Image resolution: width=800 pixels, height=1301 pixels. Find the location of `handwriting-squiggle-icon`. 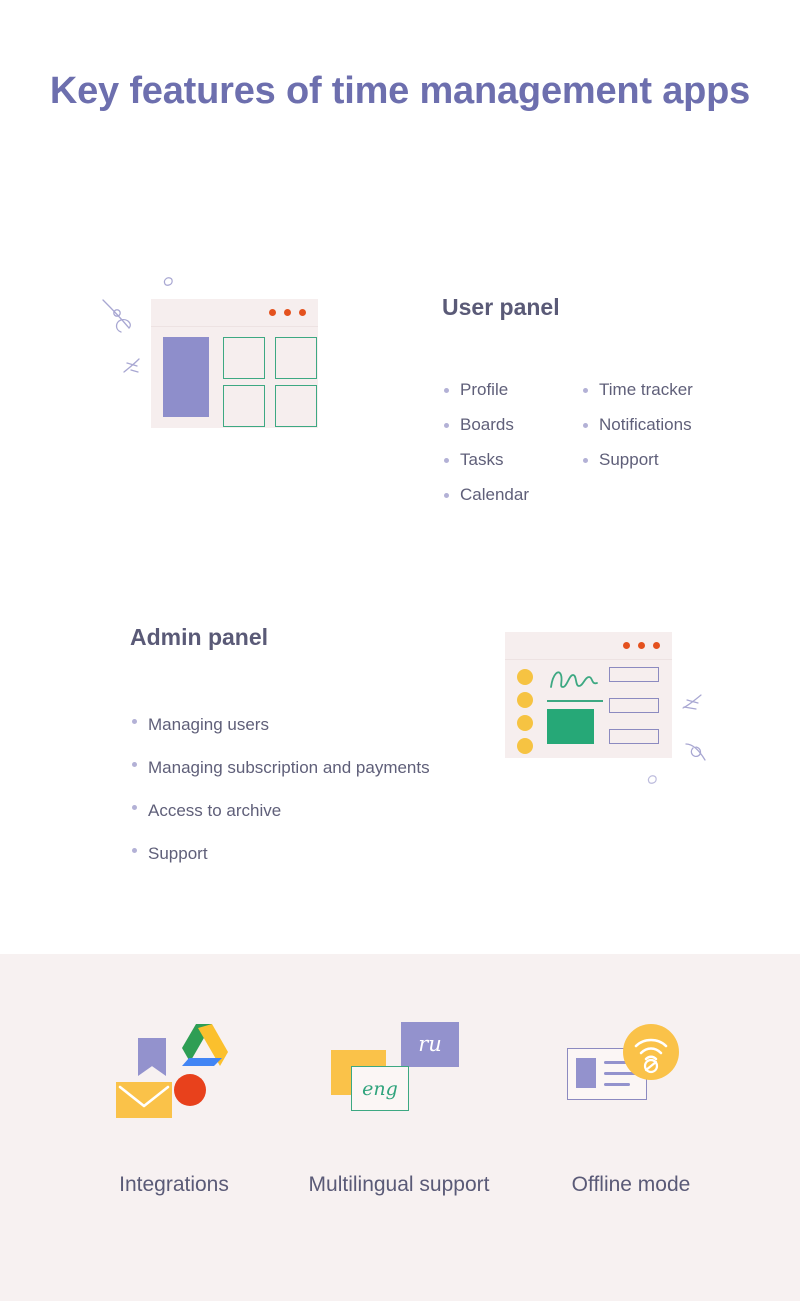

handwriting-squiggle-icon is located at coordinates (574, 679).